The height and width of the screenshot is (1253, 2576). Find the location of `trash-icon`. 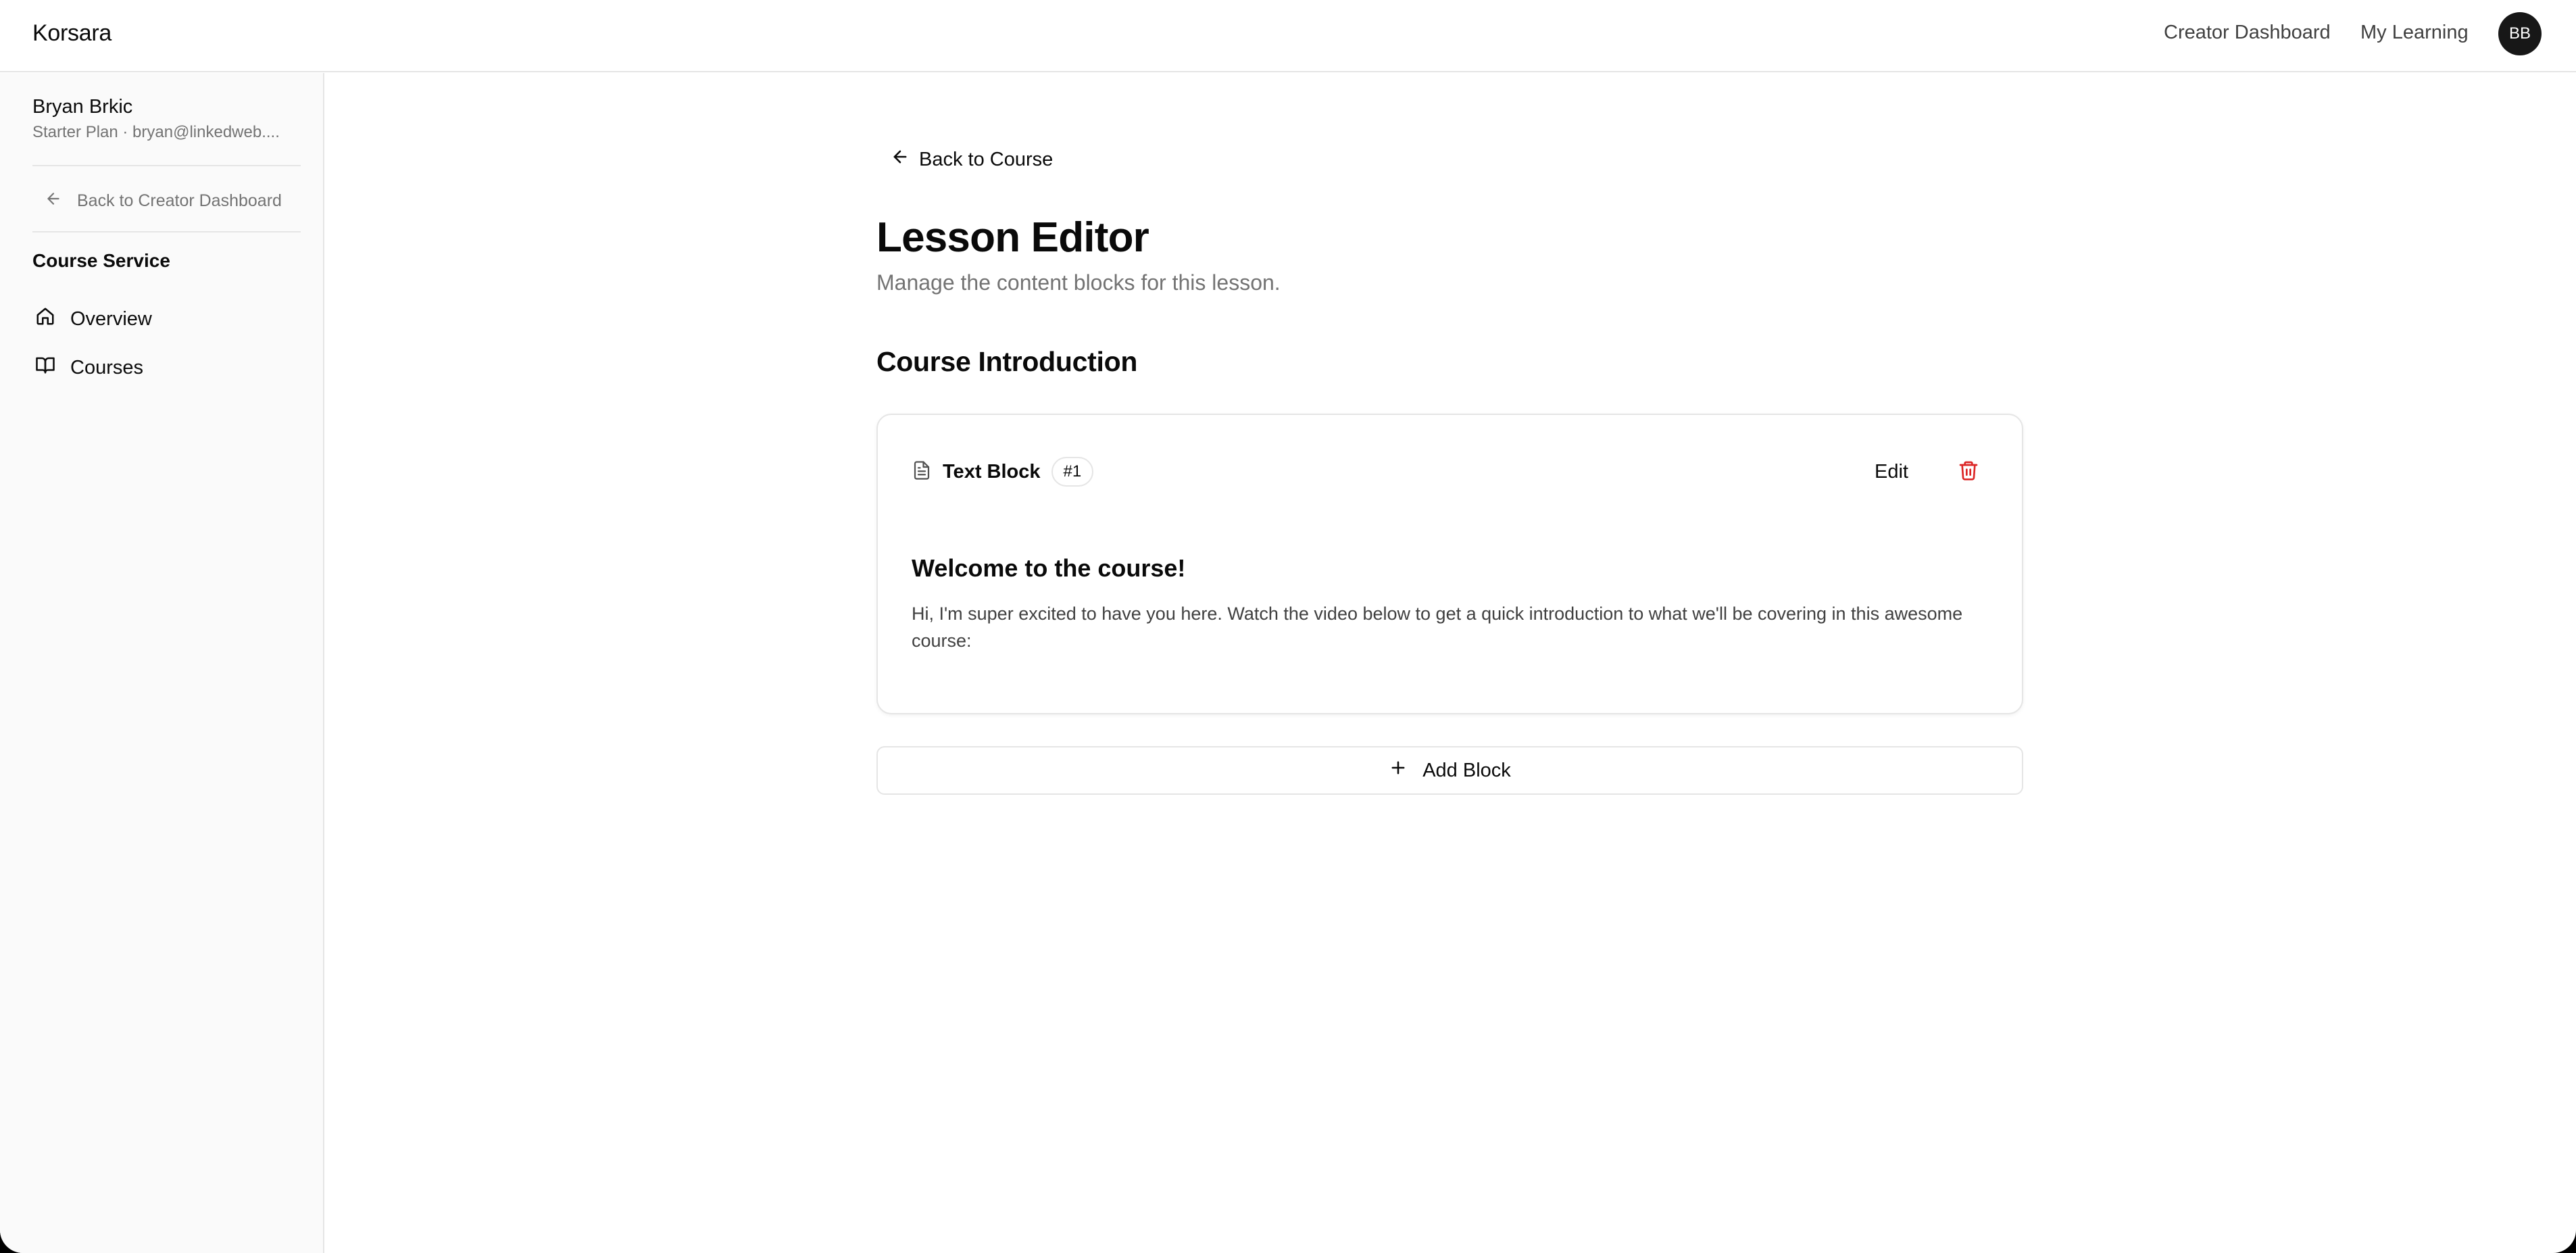

trash-icon is located at coordinates (1969, 472).